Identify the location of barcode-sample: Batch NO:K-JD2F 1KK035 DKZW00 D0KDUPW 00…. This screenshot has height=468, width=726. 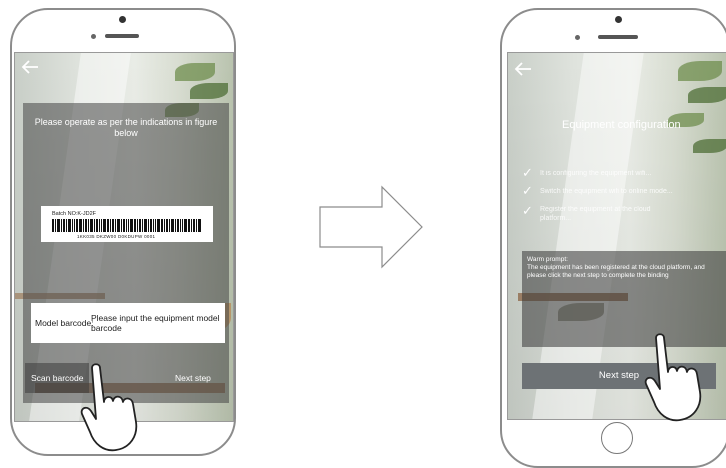
(127, 224).